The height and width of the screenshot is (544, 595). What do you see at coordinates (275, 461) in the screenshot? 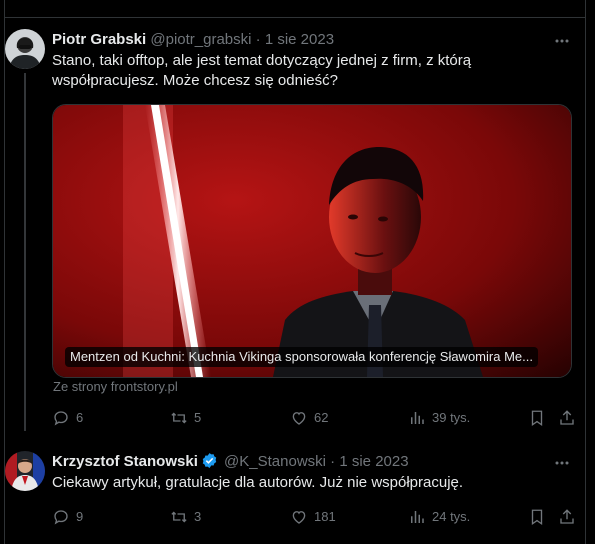
I see `author-handle: @K_Stanowski` at bounding box center [275, 461].